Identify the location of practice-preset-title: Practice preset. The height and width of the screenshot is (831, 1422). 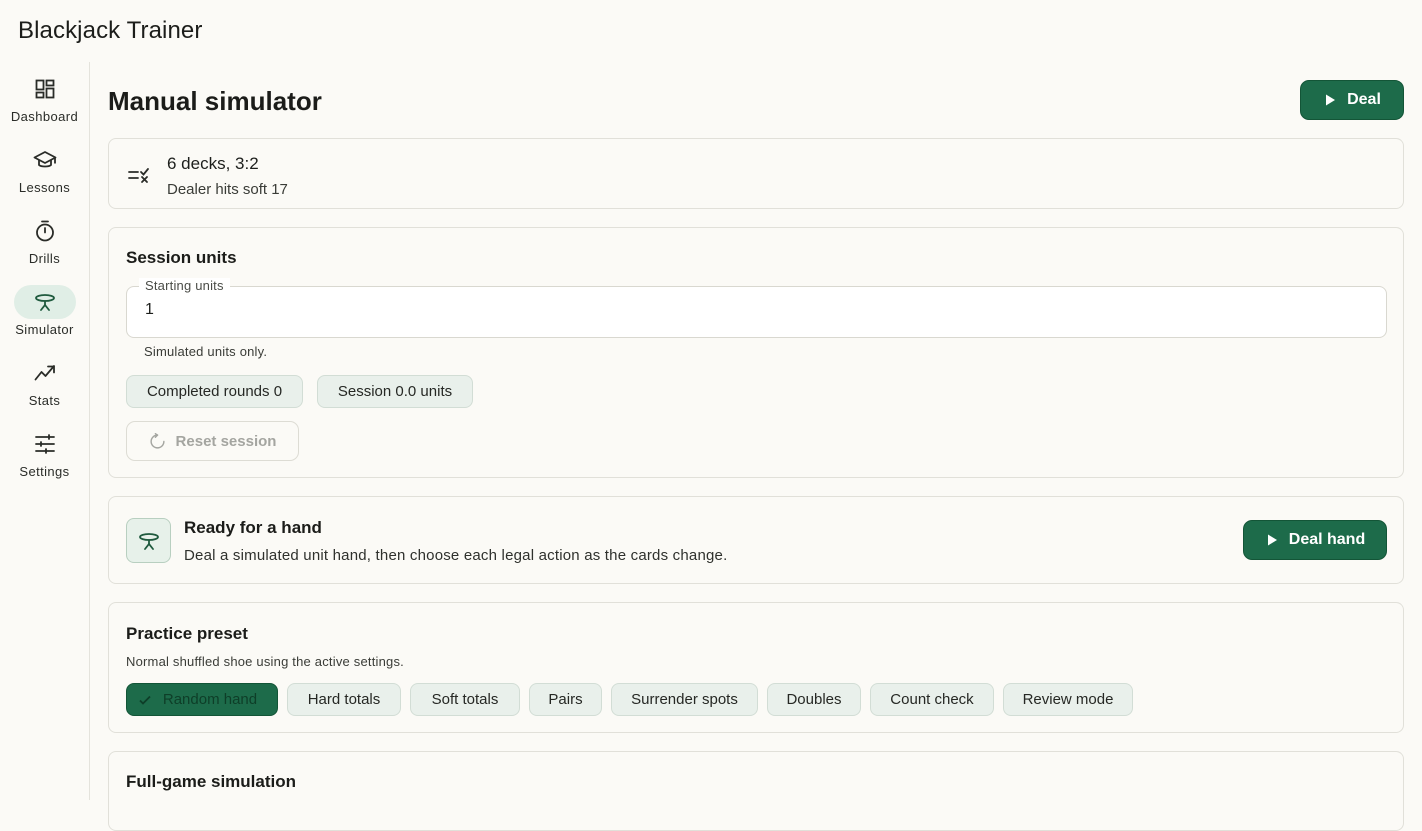
(187, 633).